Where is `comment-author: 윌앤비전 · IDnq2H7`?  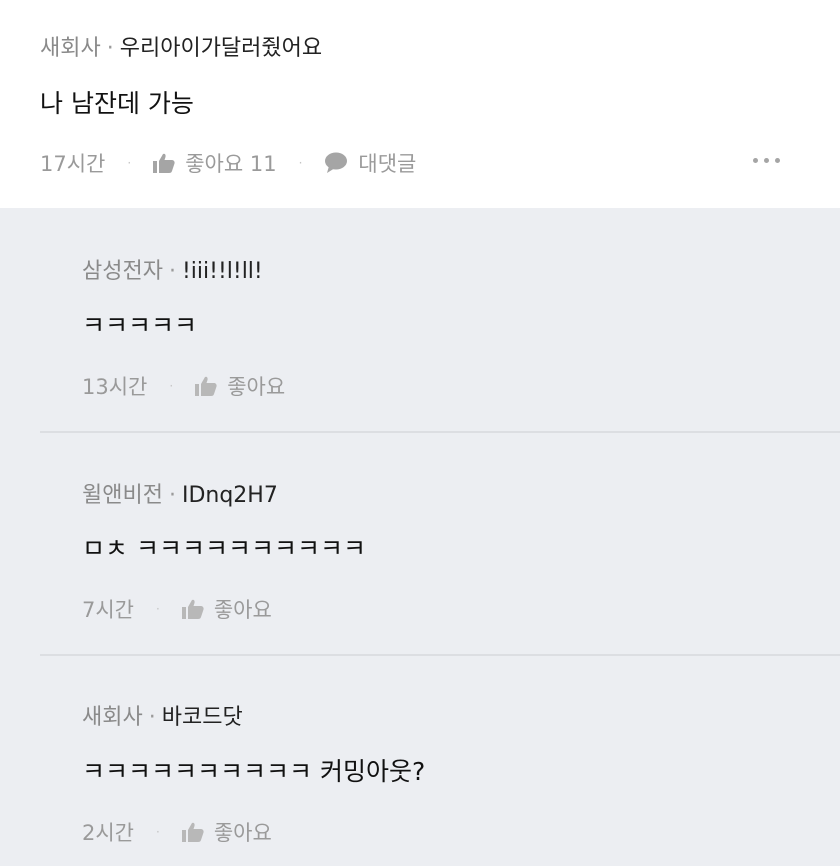 comment-author: 윌앤비전 · IDnq2H7 is located at coordinates (180, 493).